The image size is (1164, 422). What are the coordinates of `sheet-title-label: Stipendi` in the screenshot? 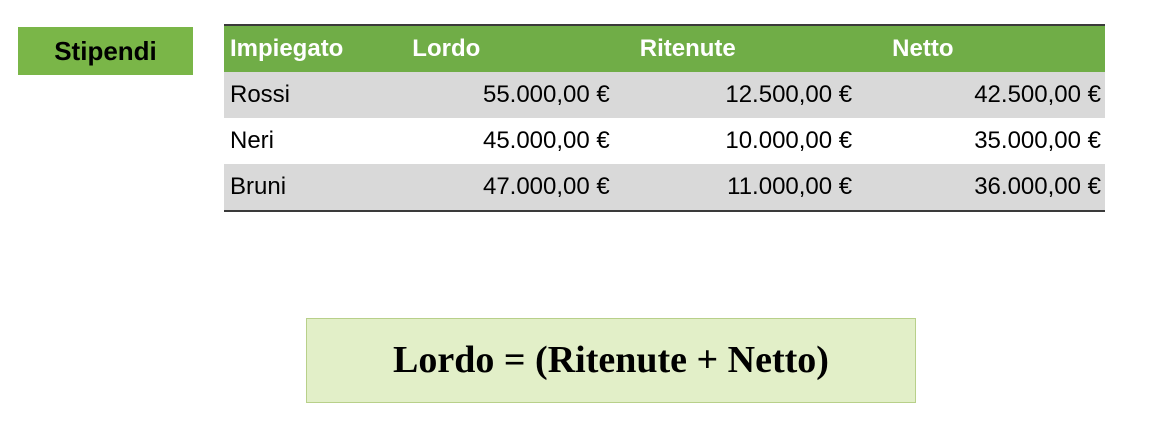 It's located at (105, 51).